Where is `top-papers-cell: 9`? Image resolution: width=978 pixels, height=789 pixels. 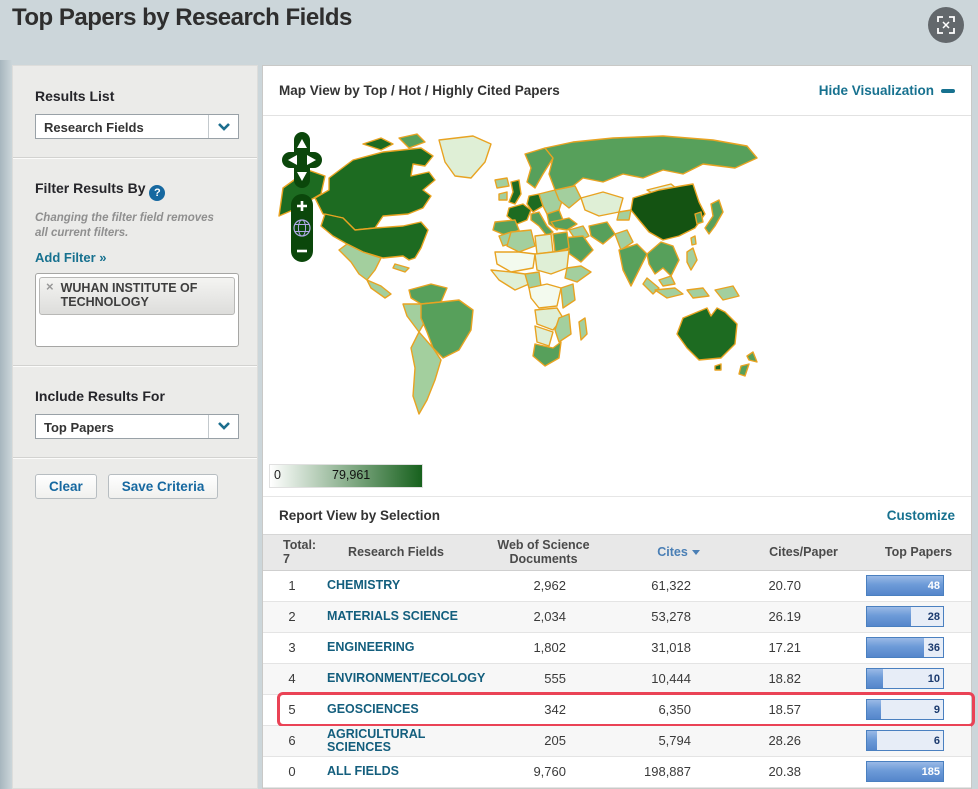
top-papers-cell: 9 is located at coordinates (918, 710).